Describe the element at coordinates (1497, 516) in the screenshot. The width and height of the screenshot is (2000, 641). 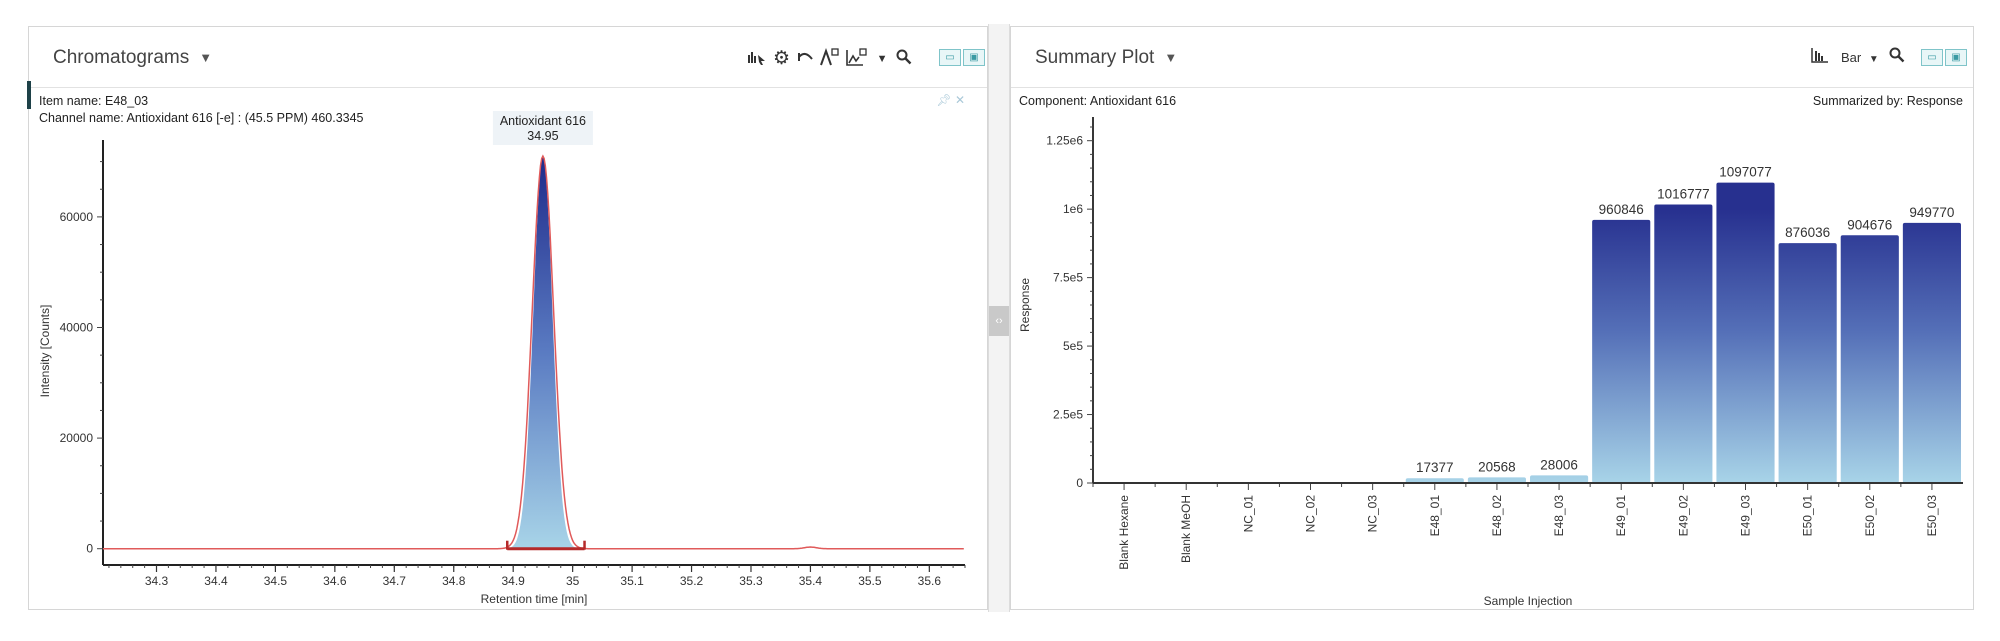
I see `x-tick-label: E48_02` at that location.